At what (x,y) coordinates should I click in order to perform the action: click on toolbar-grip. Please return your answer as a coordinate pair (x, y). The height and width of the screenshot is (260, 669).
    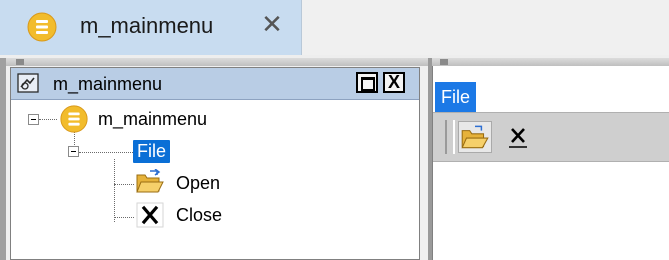
    Looking at the image, I should click on (450, 137).